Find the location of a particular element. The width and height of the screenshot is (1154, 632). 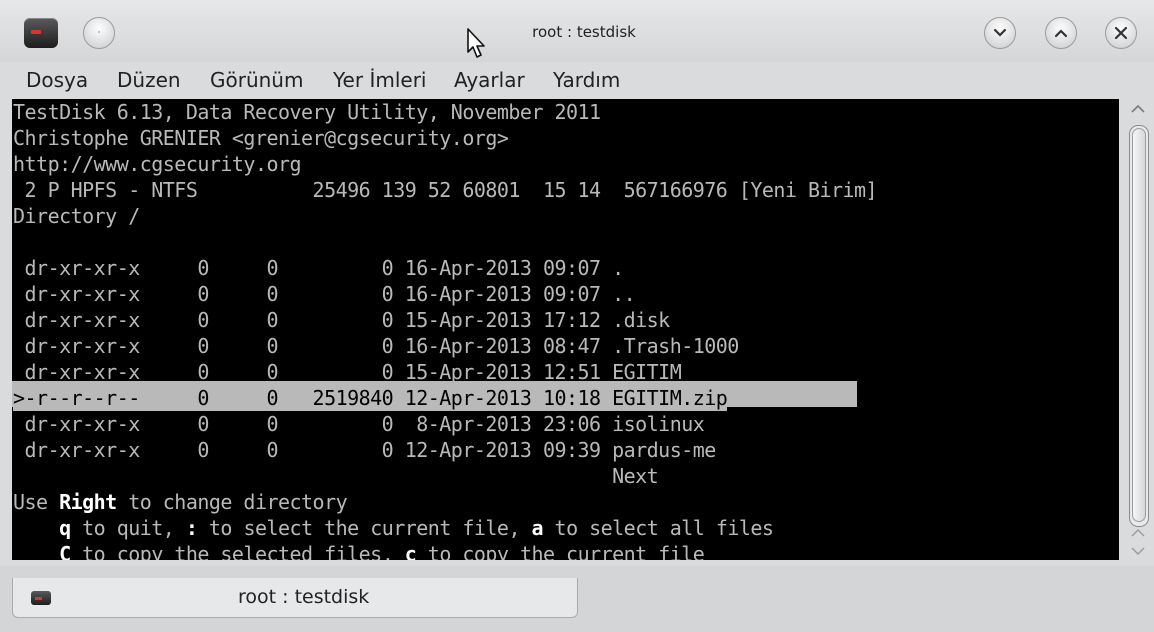

chevron-down-icon is located at coordinates (1000, 32).